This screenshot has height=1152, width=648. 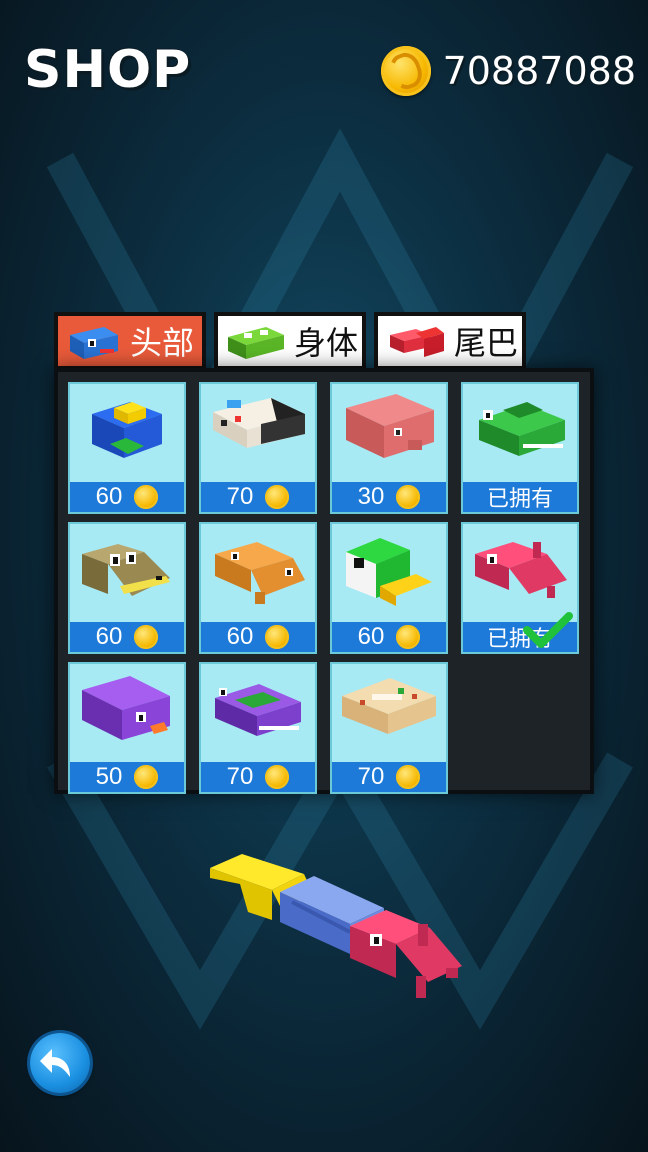 I want to click on purple-bird-head-icon, so click(x=126, y=708).